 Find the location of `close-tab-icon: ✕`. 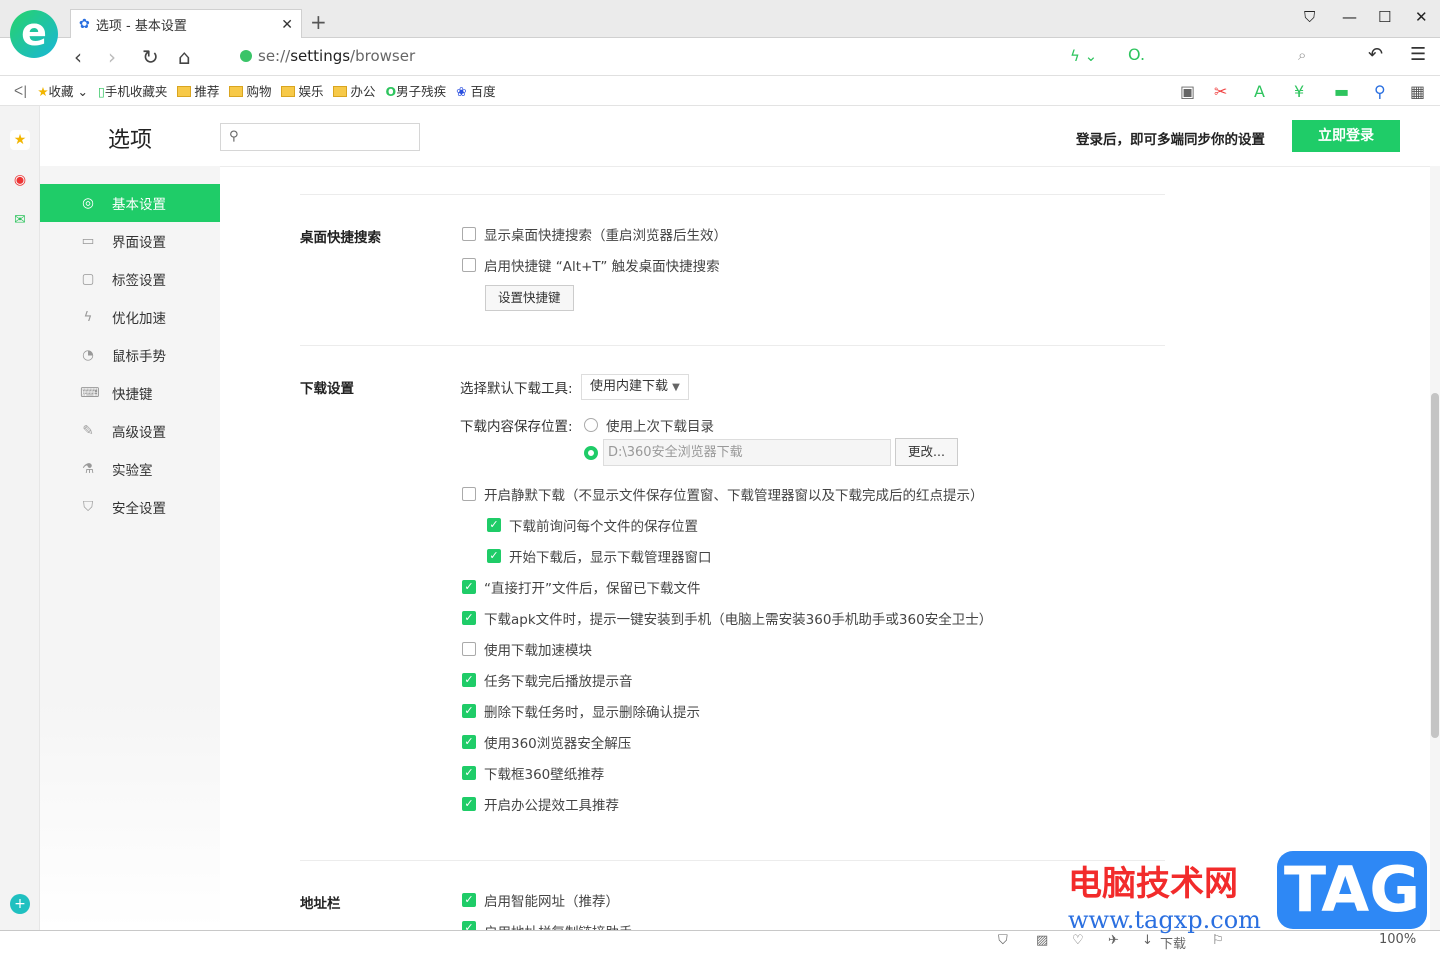

close-tab-icon: ✕ is located at coordinates (287, 25).